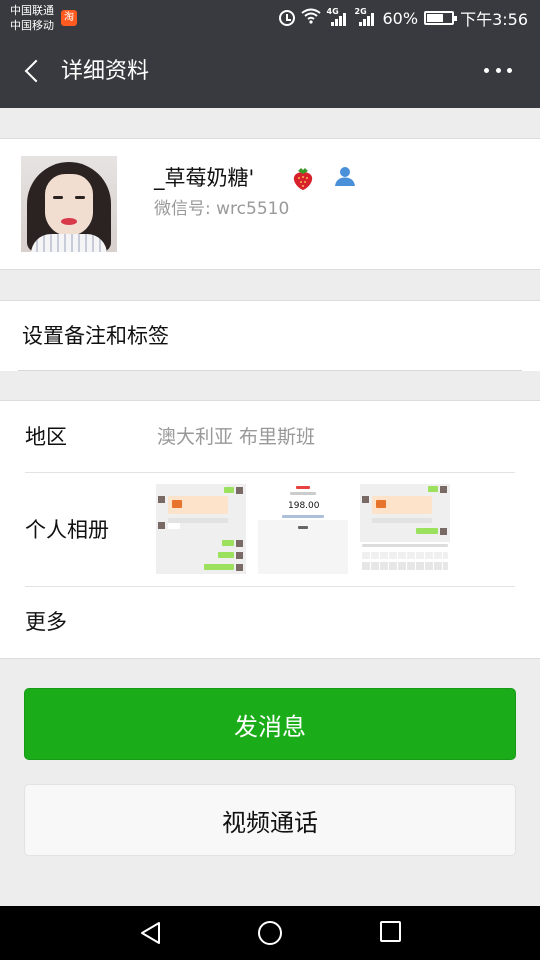 The image size is (540, 960). What do you see at coordinates (390, 931) in the screenshot?
I see `nav-recent-icon` at bounding box center [390, 931].